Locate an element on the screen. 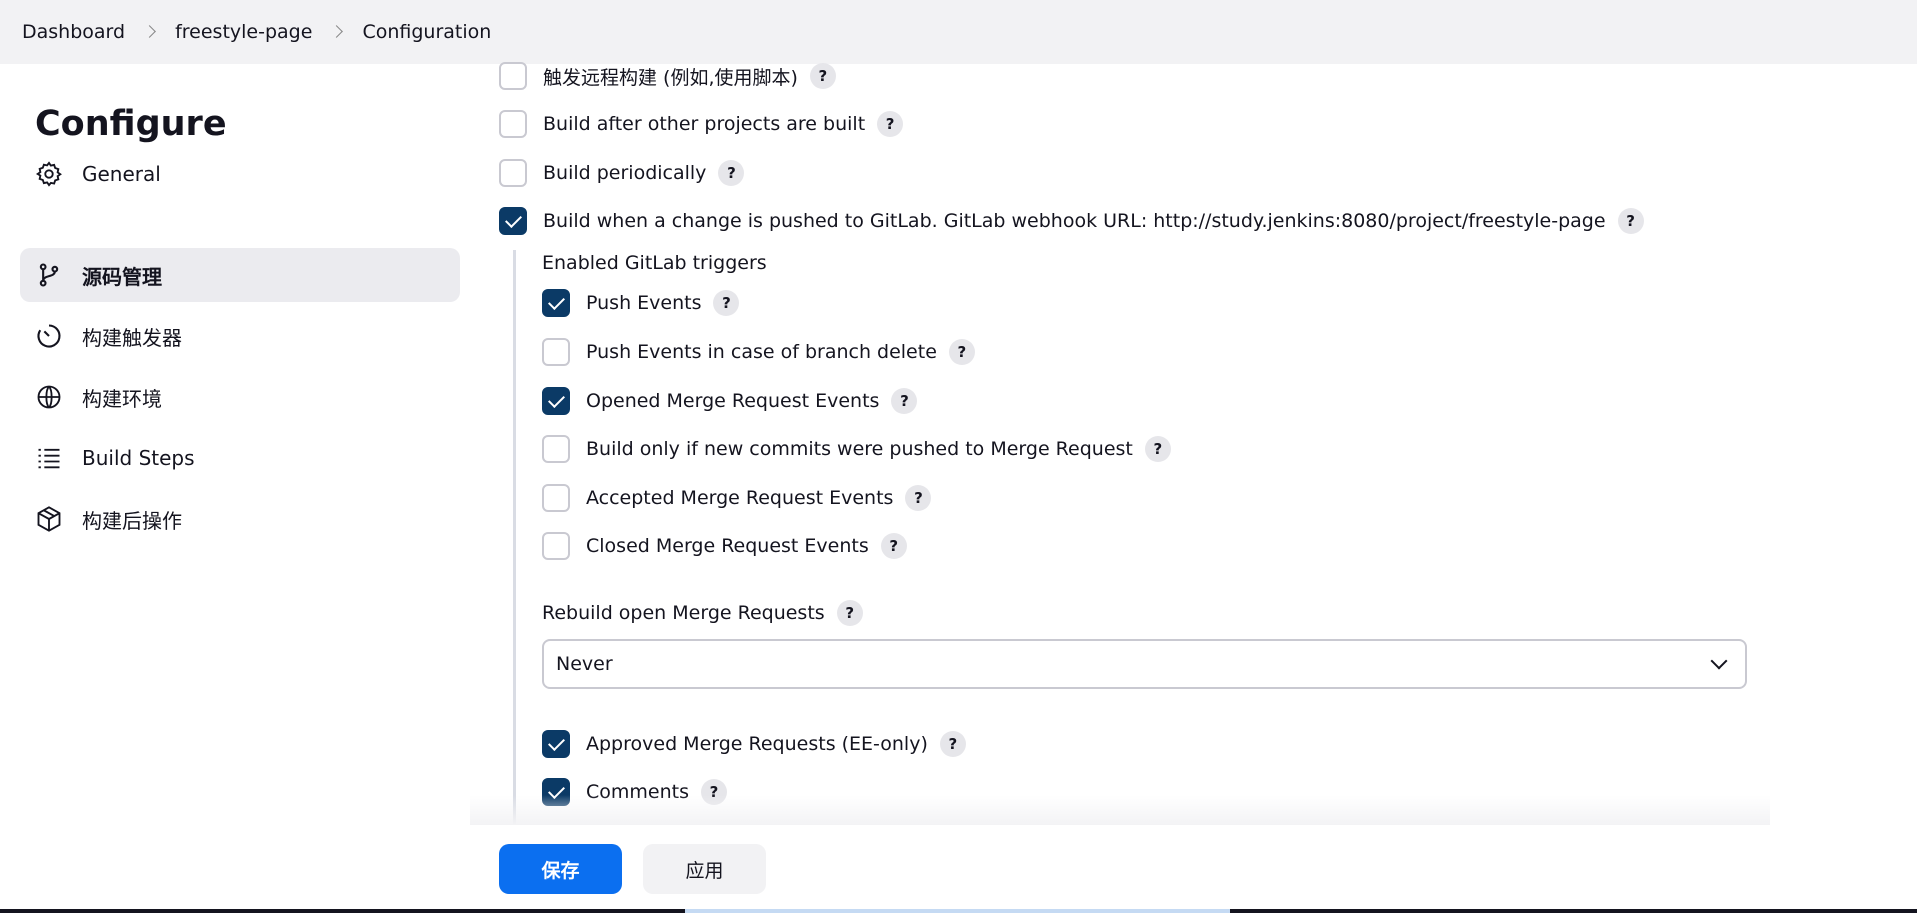 The image size is (1917, 913). new-commits-mr-checkbox is located at coordinates (556, 449).